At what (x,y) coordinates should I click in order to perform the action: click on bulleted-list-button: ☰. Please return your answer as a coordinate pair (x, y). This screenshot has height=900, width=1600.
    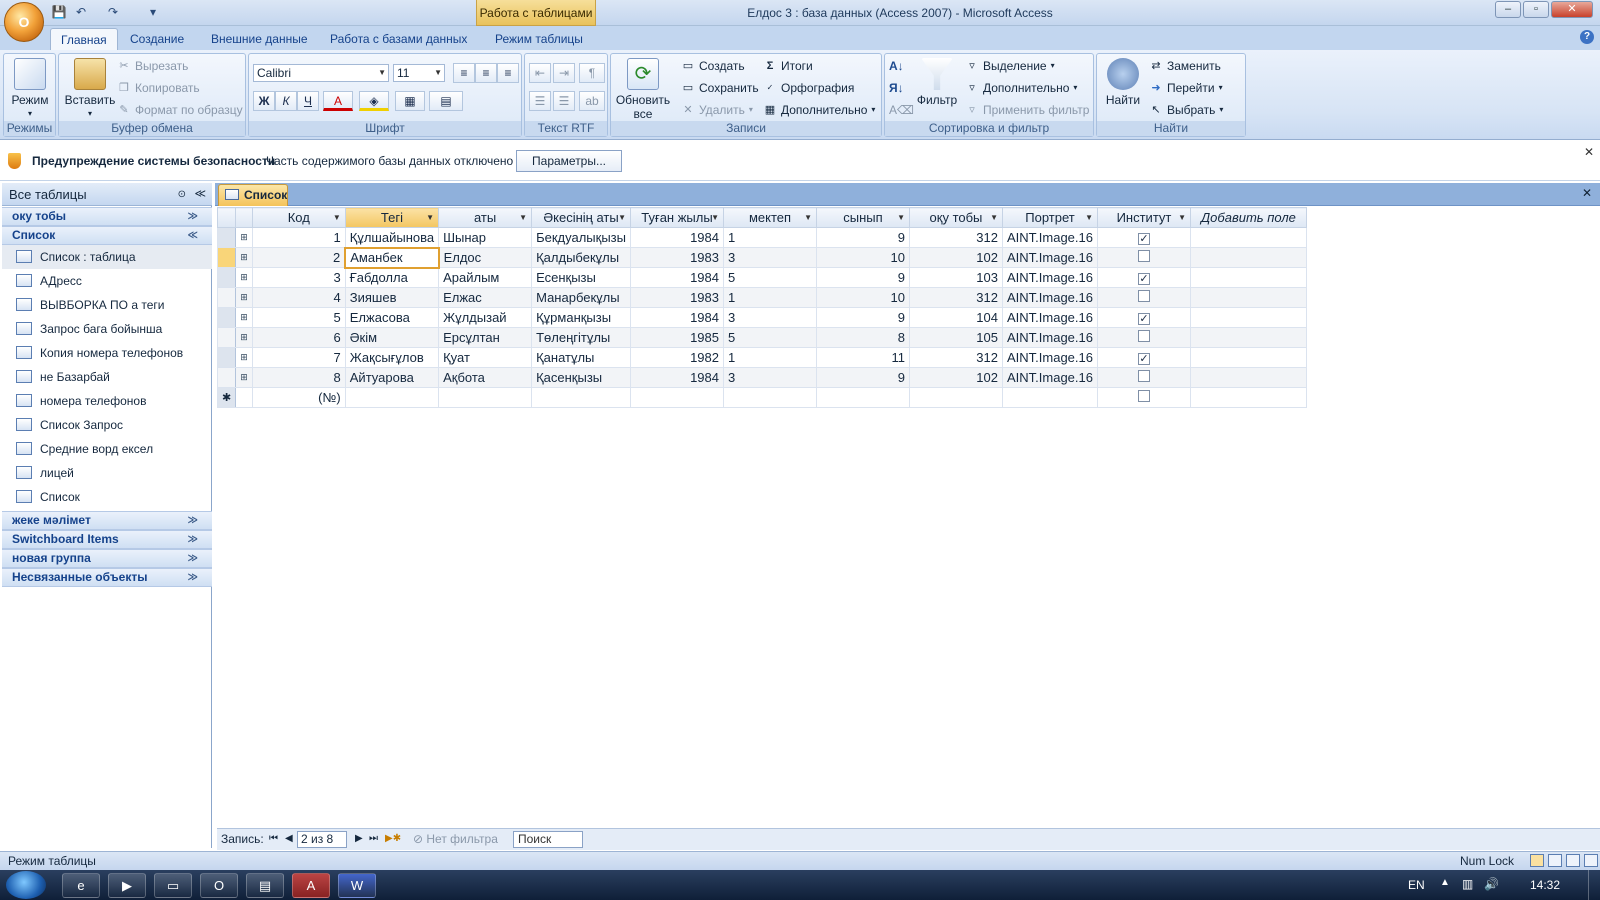
    Looking at the image, I should click on (564, 101).